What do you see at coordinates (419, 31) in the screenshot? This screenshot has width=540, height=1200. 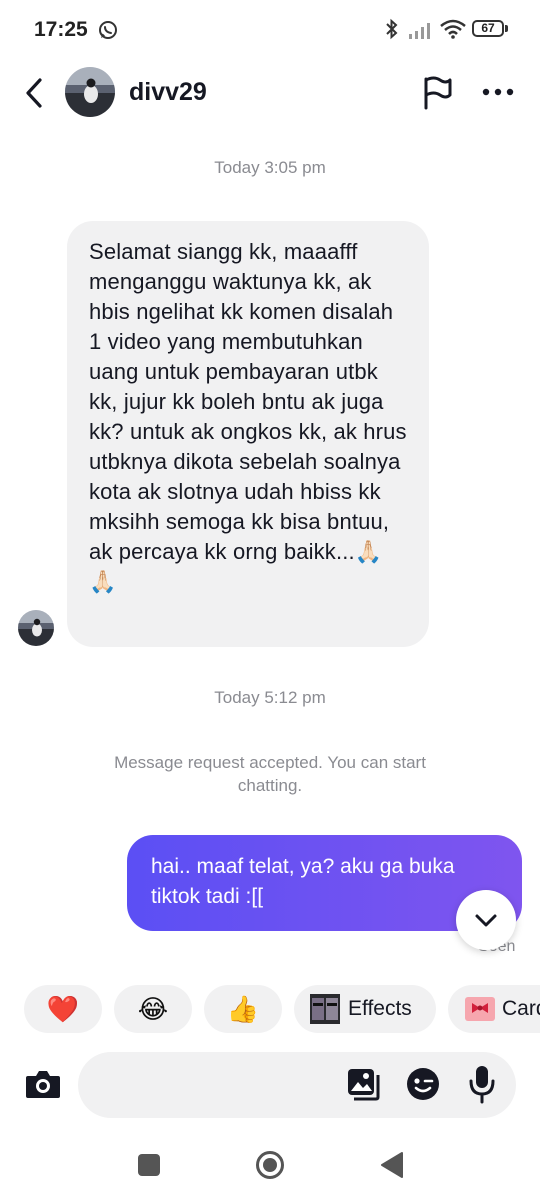 I see `signal-icon` at bounding box center [419, 31].